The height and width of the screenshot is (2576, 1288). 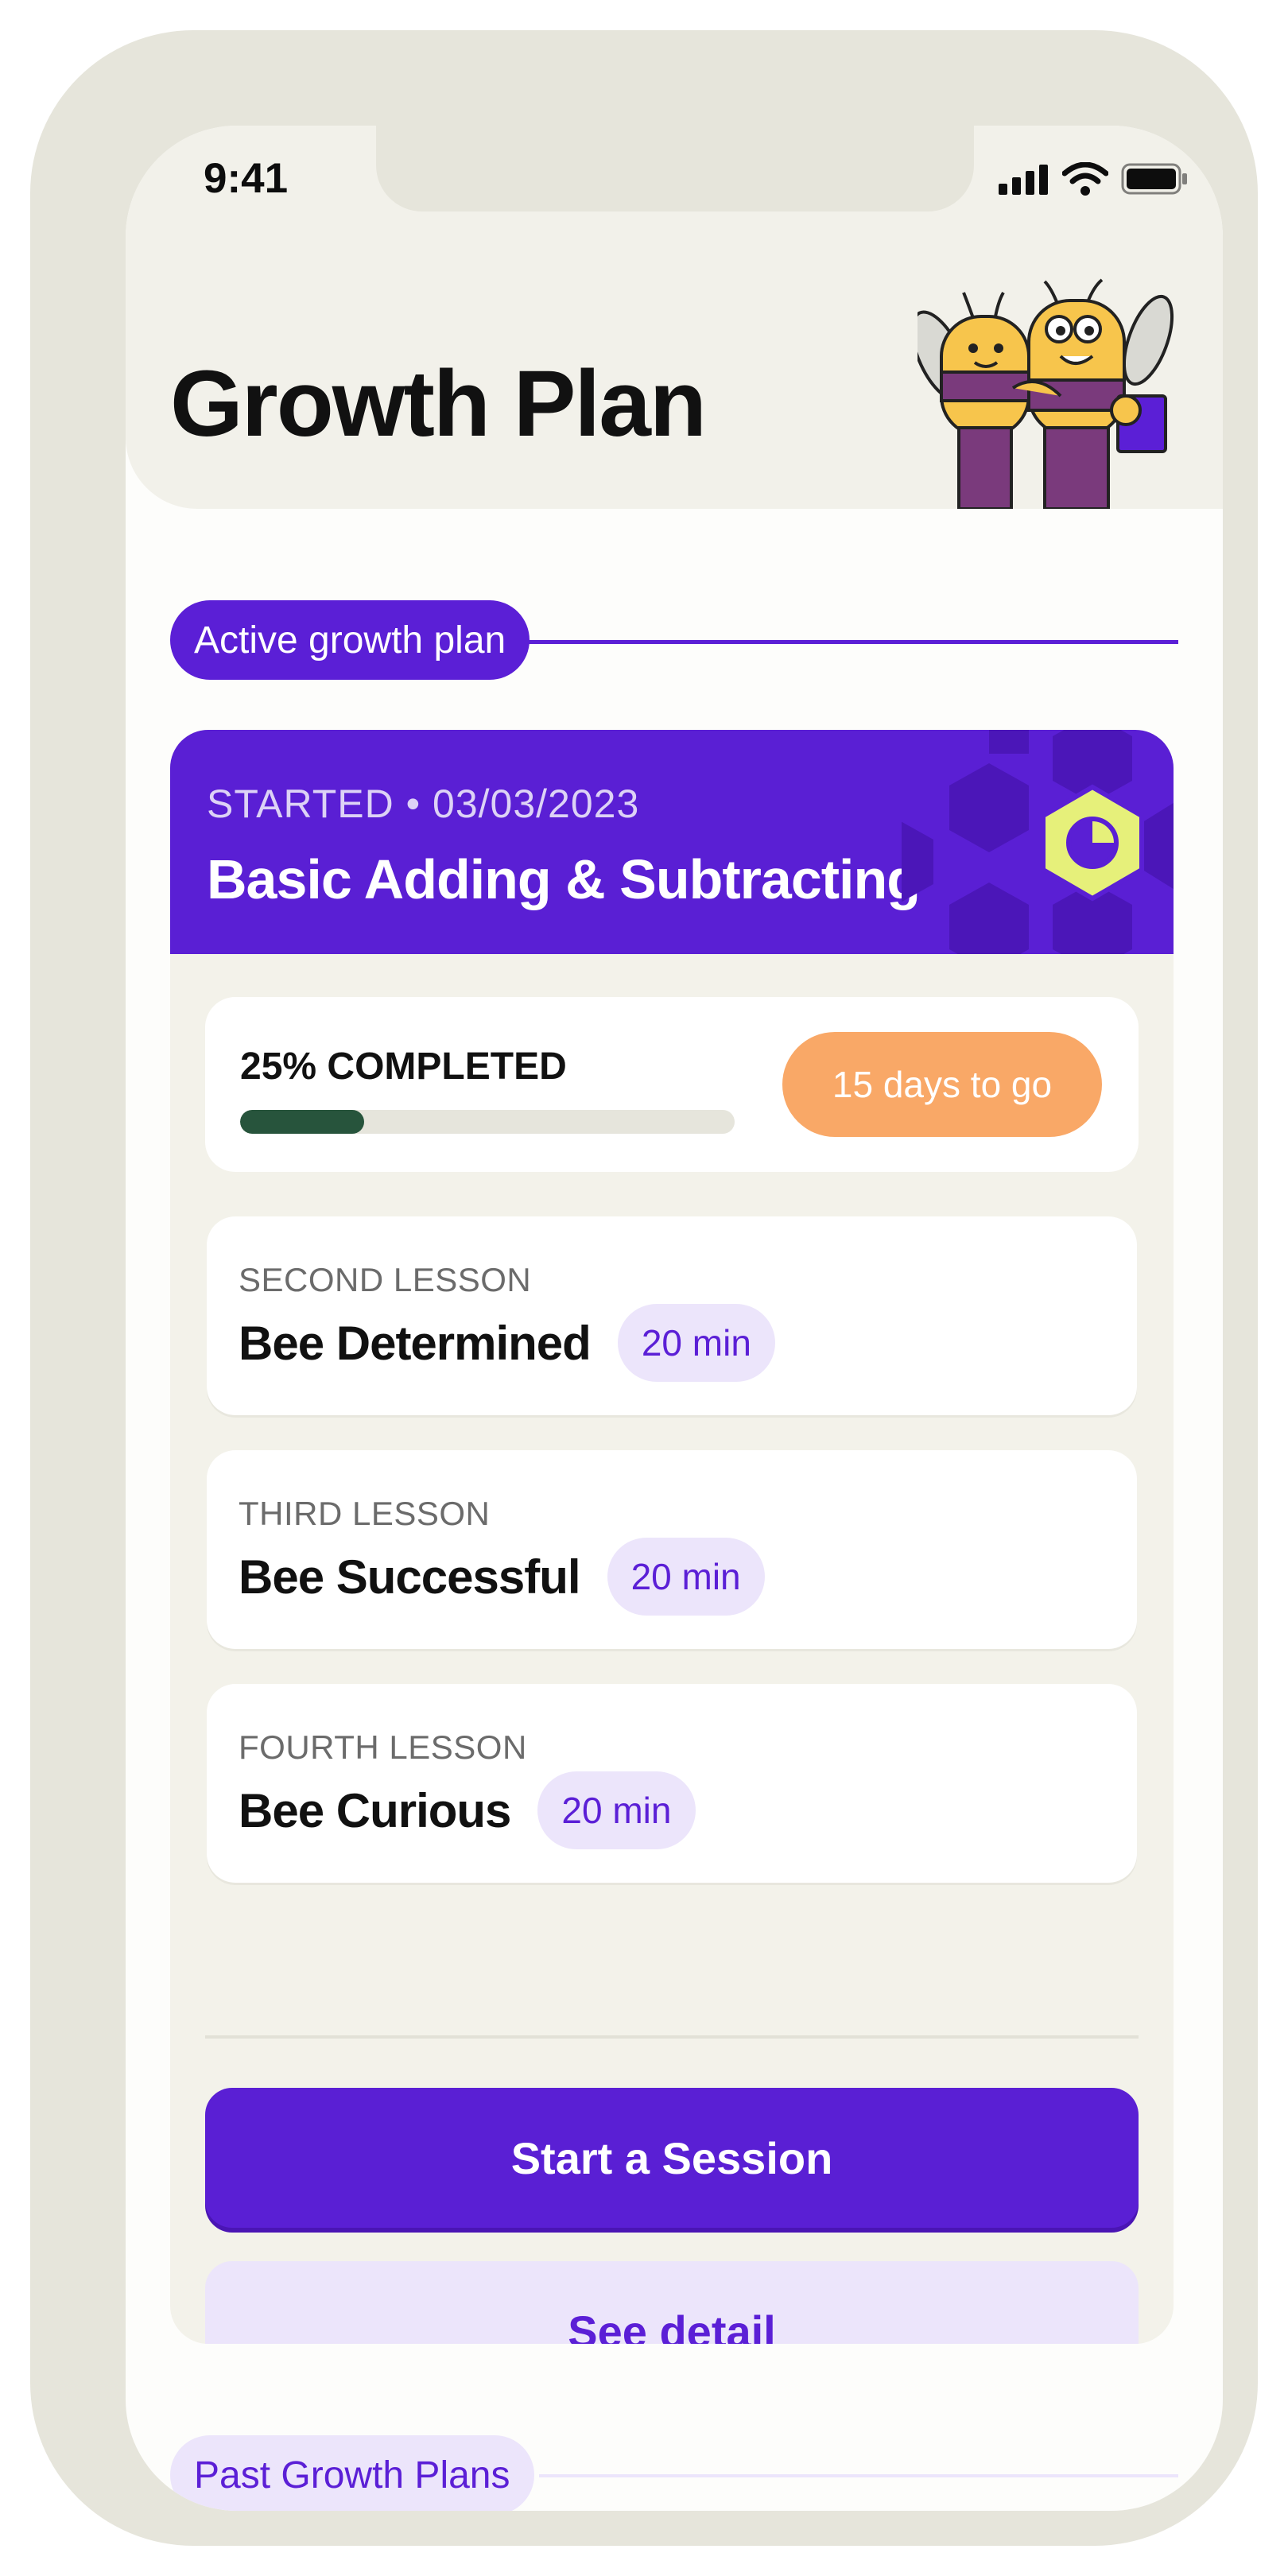 What do you see at coordinates (674, 317) in the screenshot?
I see `header: 9:41 Growth Plan` at bounding box center [674, 317].